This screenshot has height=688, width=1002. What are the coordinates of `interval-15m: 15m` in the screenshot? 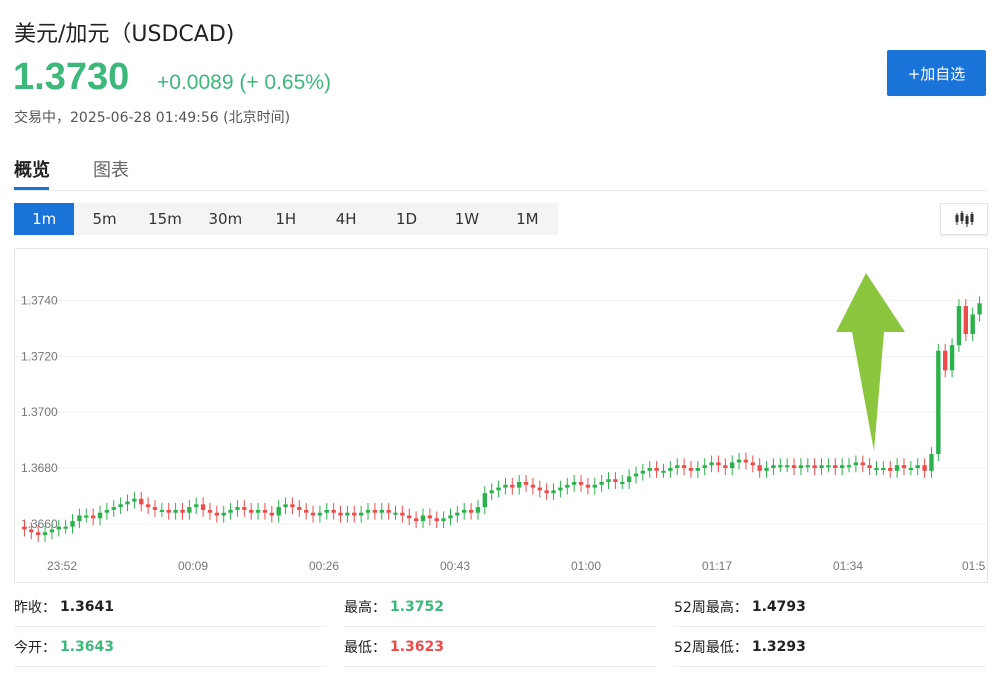 It's located at (165, 219).